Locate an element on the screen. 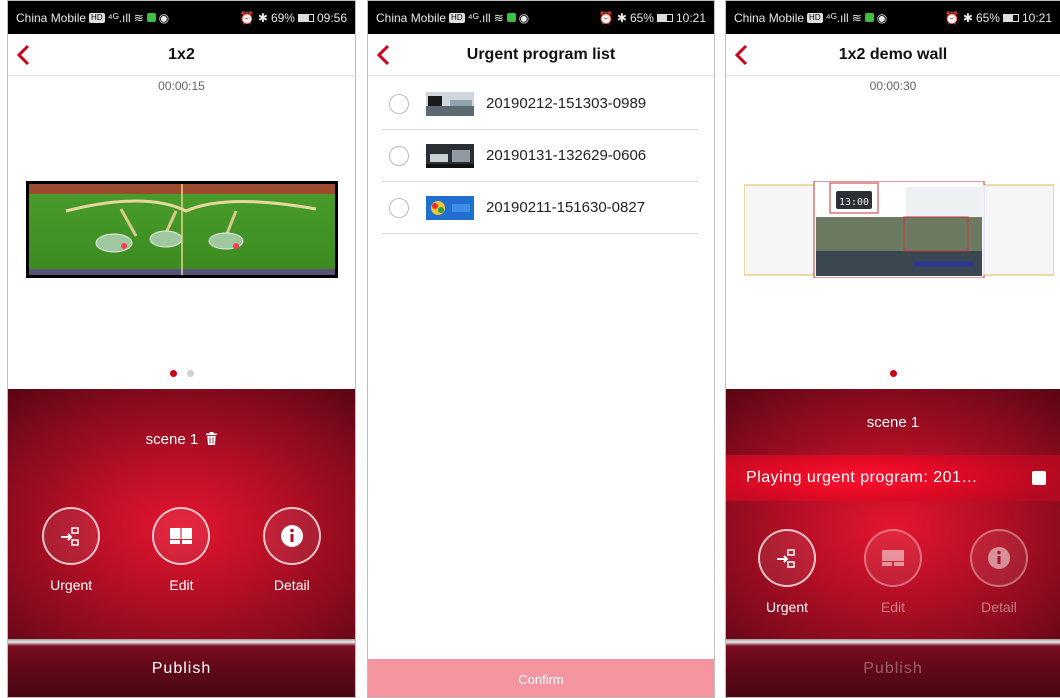 This screenshot has height=698, width=1060. playback-timer: 00:00:15 is located at coordinates (181, 86).